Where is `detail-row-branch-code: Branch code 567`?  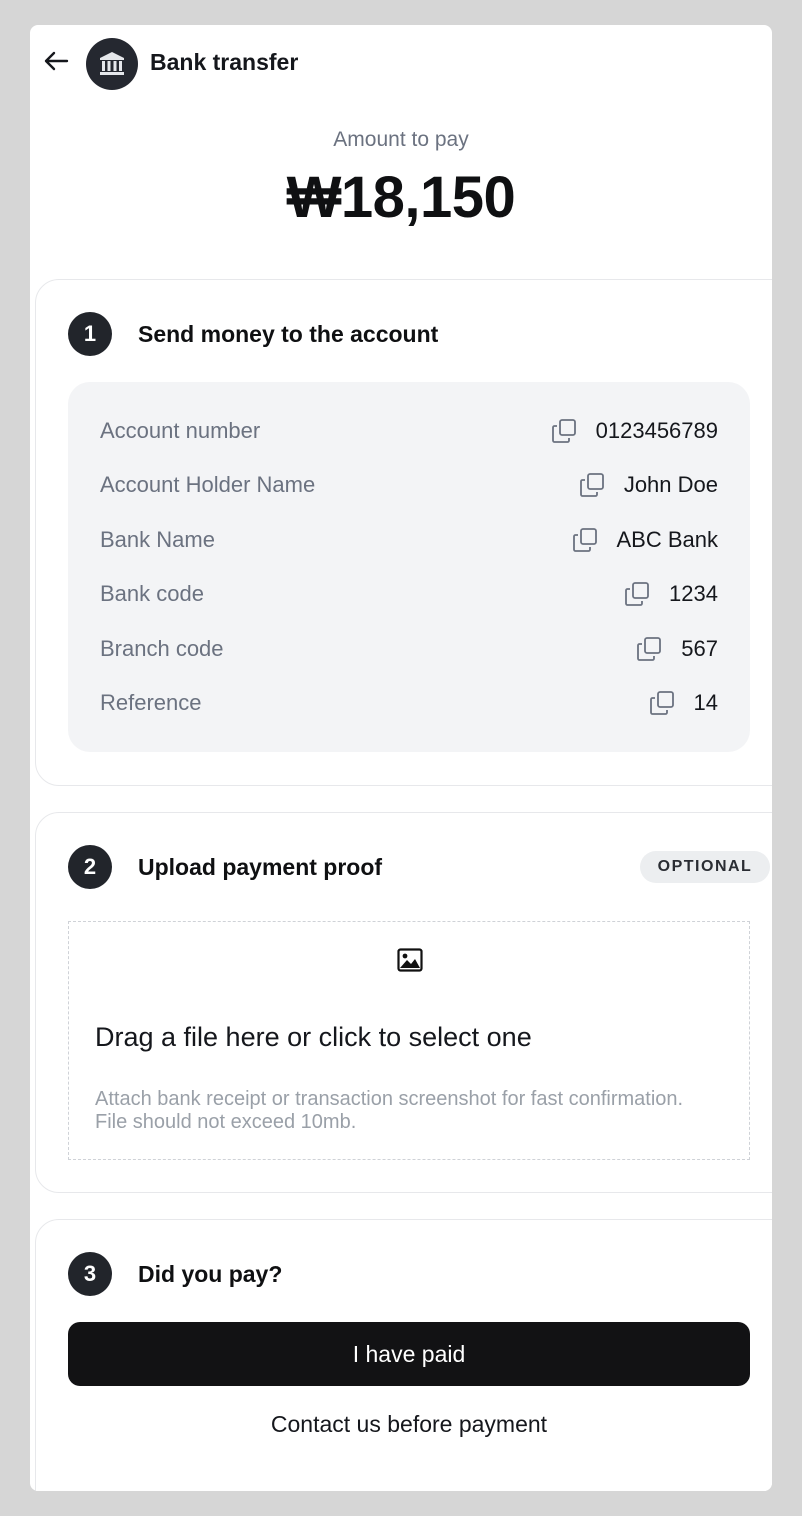 detail-row-branch-code: Branch code 567 is located at coordinates (409, 649).